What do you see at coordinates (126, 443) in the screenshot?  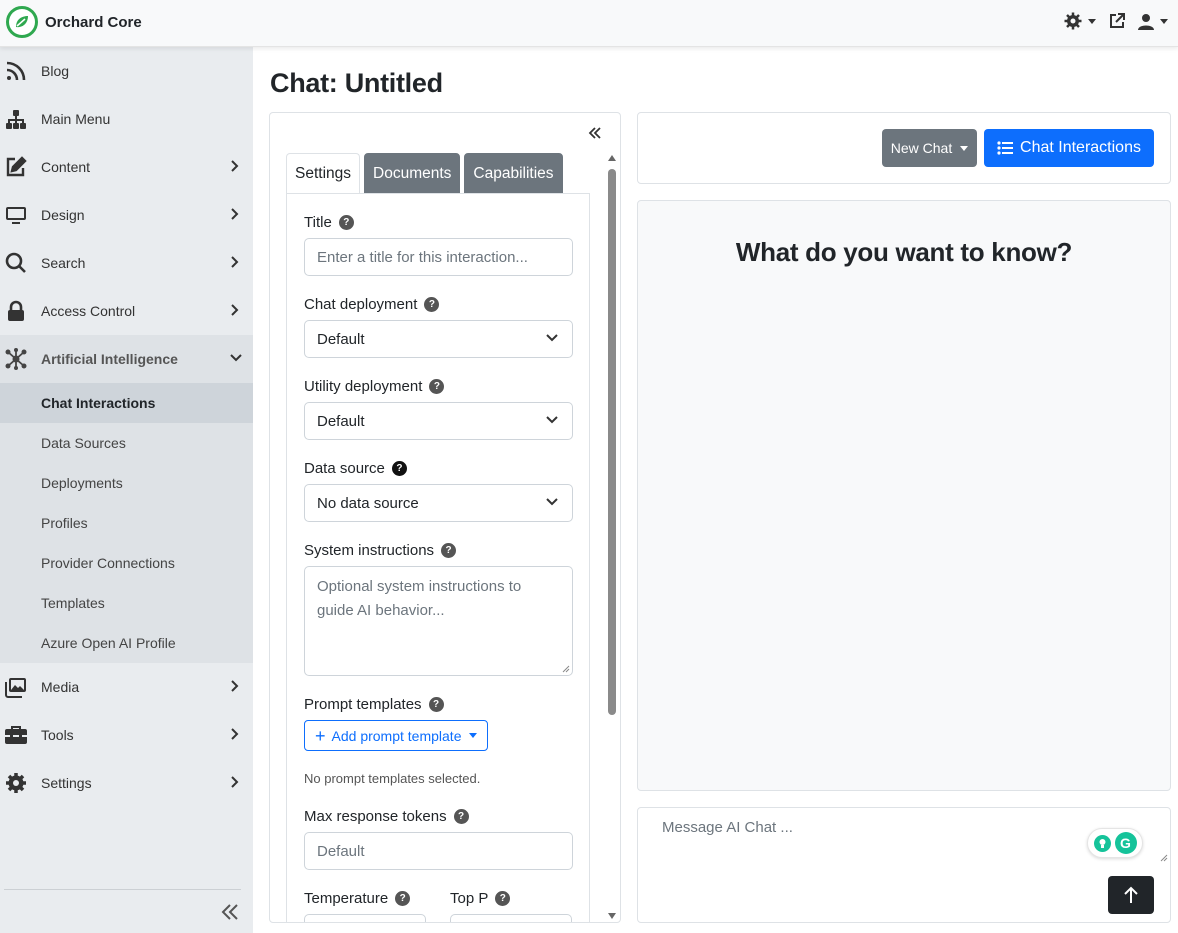 I see `sidebar-item-data-sources: Data Sources` at bounding box center [126, 443].